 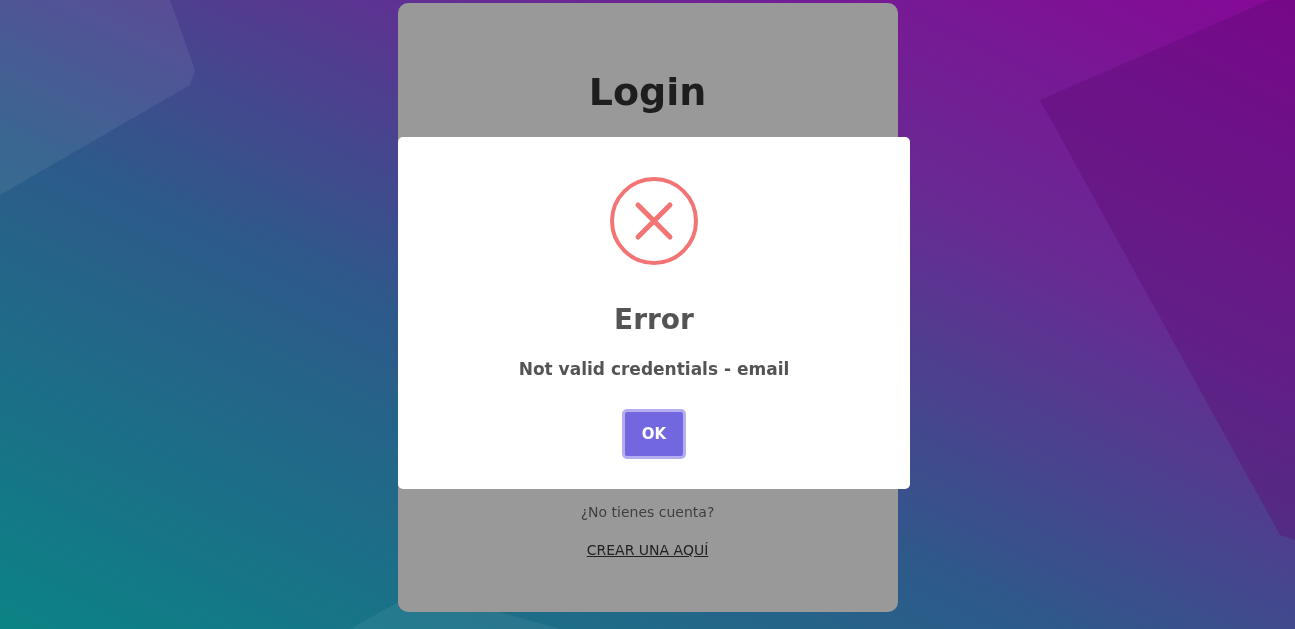 What do you see at coordinates (654, 434) in the screenshot?
I see `ok-button: OK` at bounding box center [654, 434].